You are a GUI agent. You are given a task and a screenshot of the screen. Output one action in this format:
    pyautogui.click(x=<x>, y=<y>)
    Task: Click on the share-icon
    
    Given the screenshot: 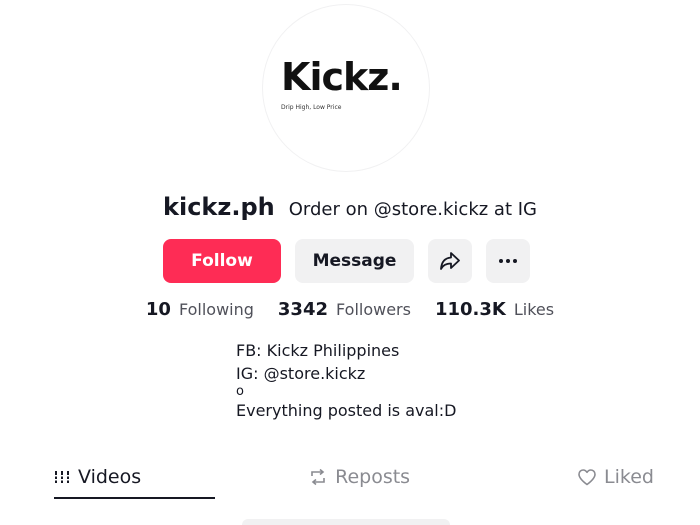 What is the action you would take?
    pyautogui.click(x=450, y=261)
    